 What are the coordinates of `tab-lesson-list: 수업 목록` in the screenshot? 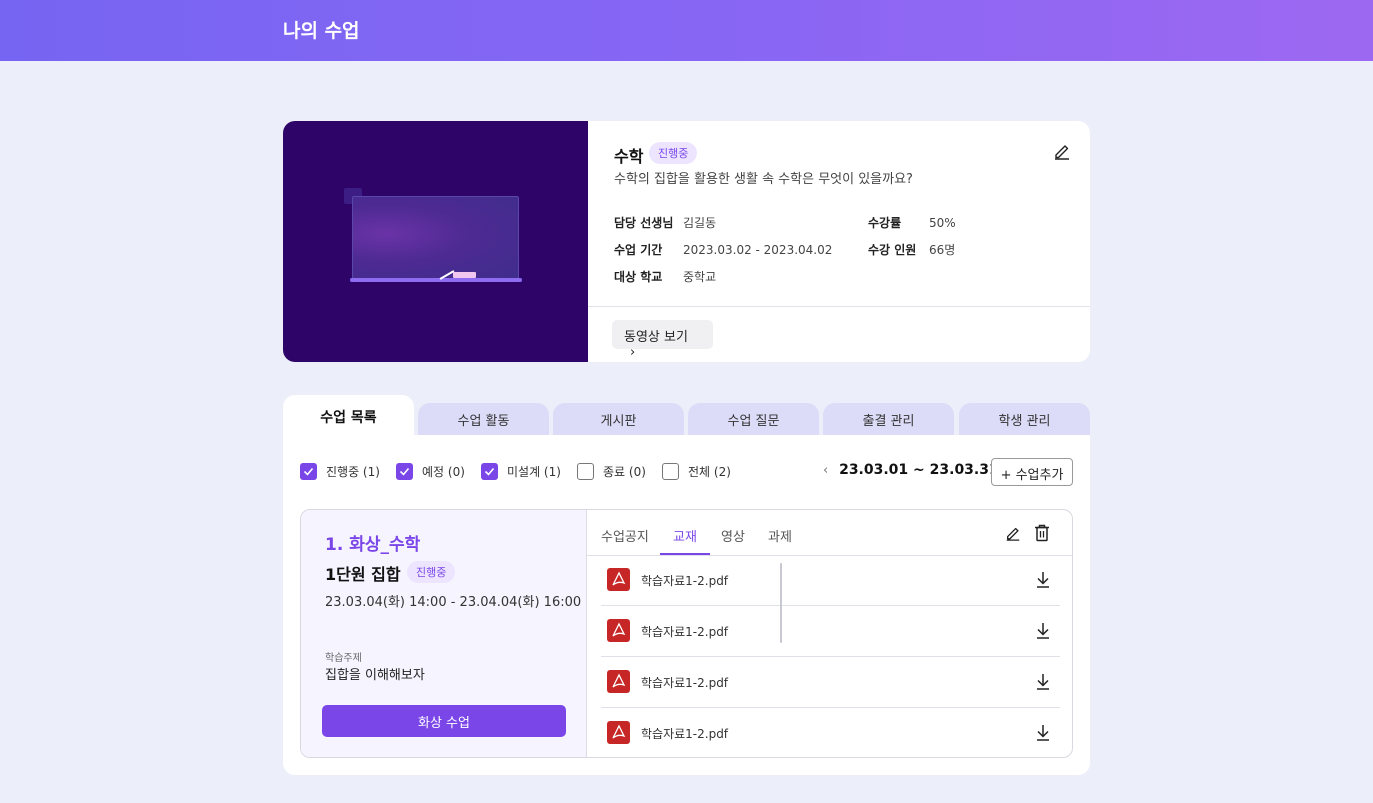 It's located at (348, 415).